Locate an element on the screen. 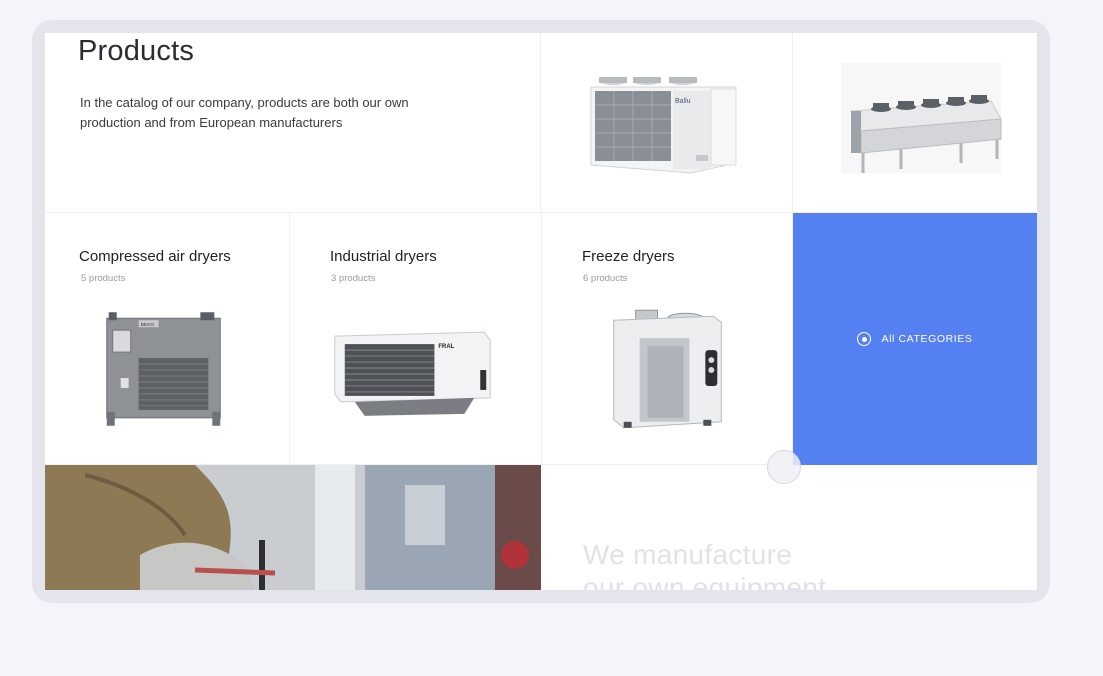 The image size is (1103, 676). chiller-image: Ballu is located at coordinates (663, 125).